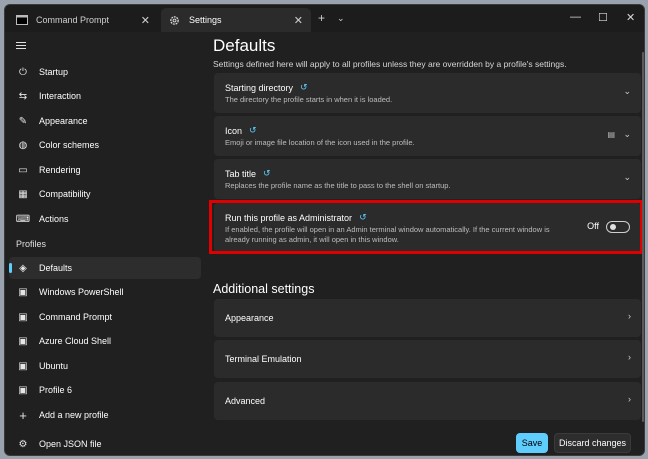 This screenshot has height=459, width=648. Describe the element at coordinates (22, 46) in the screenshot. I see `hamburger-menu-icon` at that location.